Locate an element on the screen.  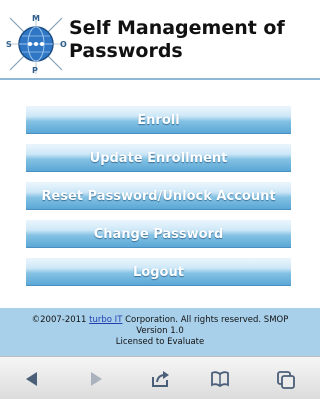
browser-toolbar is located at coordinates (160, 377).